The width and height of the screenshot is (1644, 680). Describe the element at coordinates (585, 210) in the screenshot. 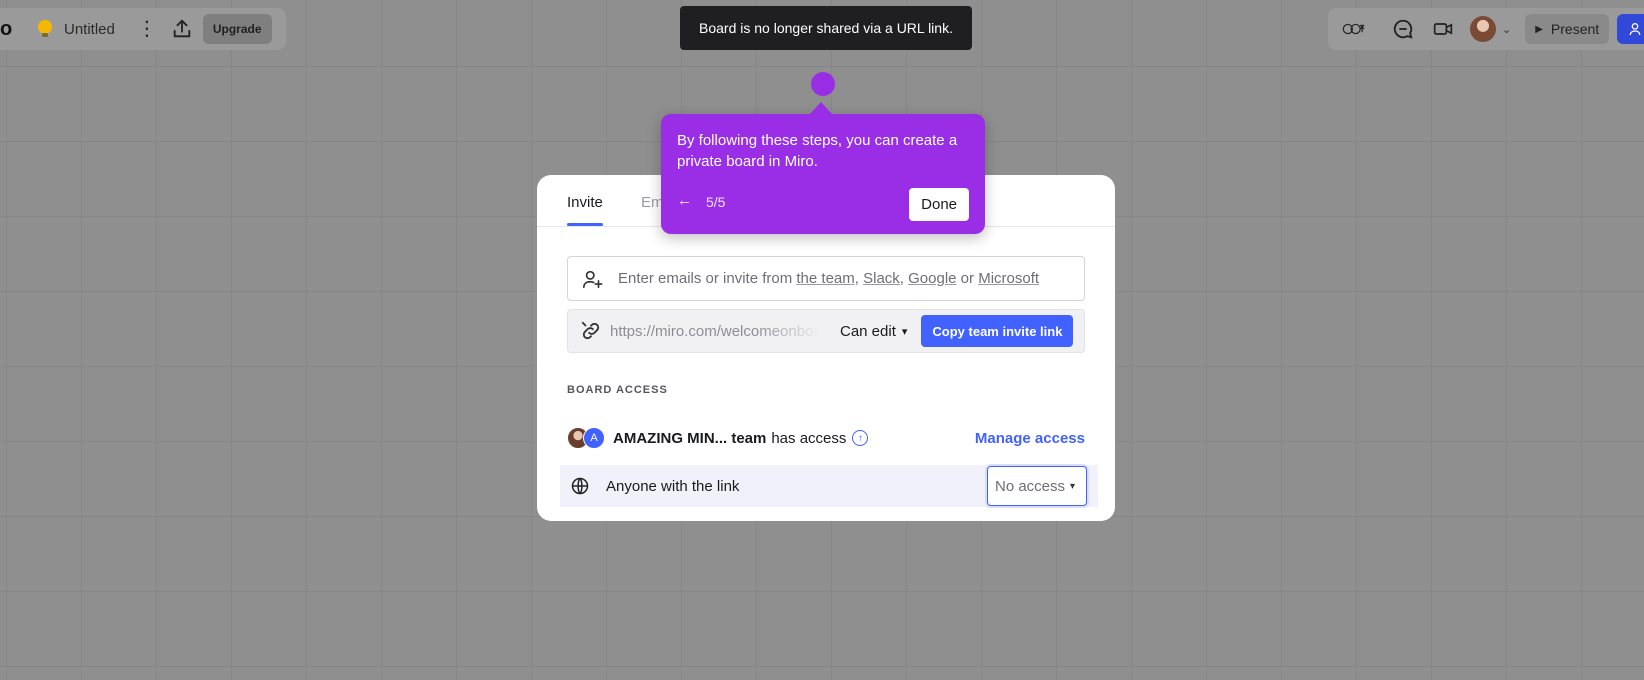

I see `tab-invite: Invite` at that location.